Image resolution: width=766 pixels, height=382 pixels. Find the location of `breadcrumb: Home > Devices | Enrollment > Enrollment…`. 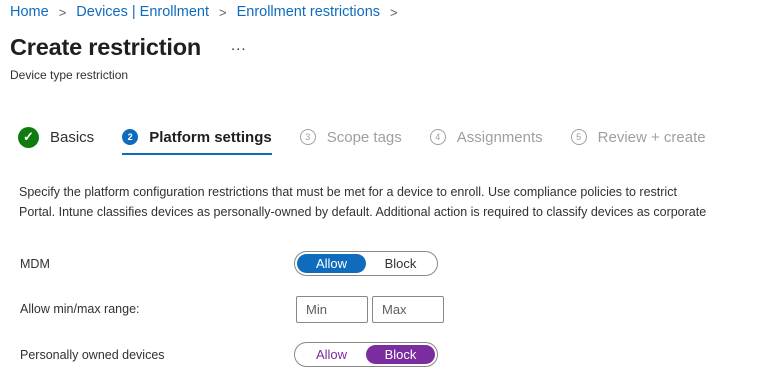

breadcrumb: Home > Devices | Enrollment > Enrollment… is located at coordinates (209, 12).